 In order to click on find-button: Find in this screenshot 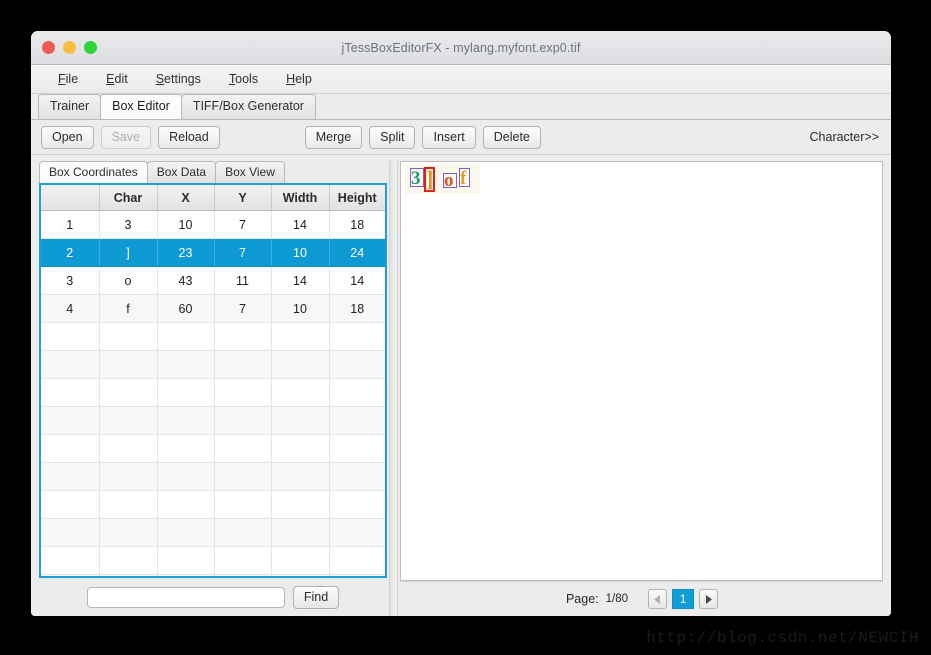, I will do `click(316, 597)`.